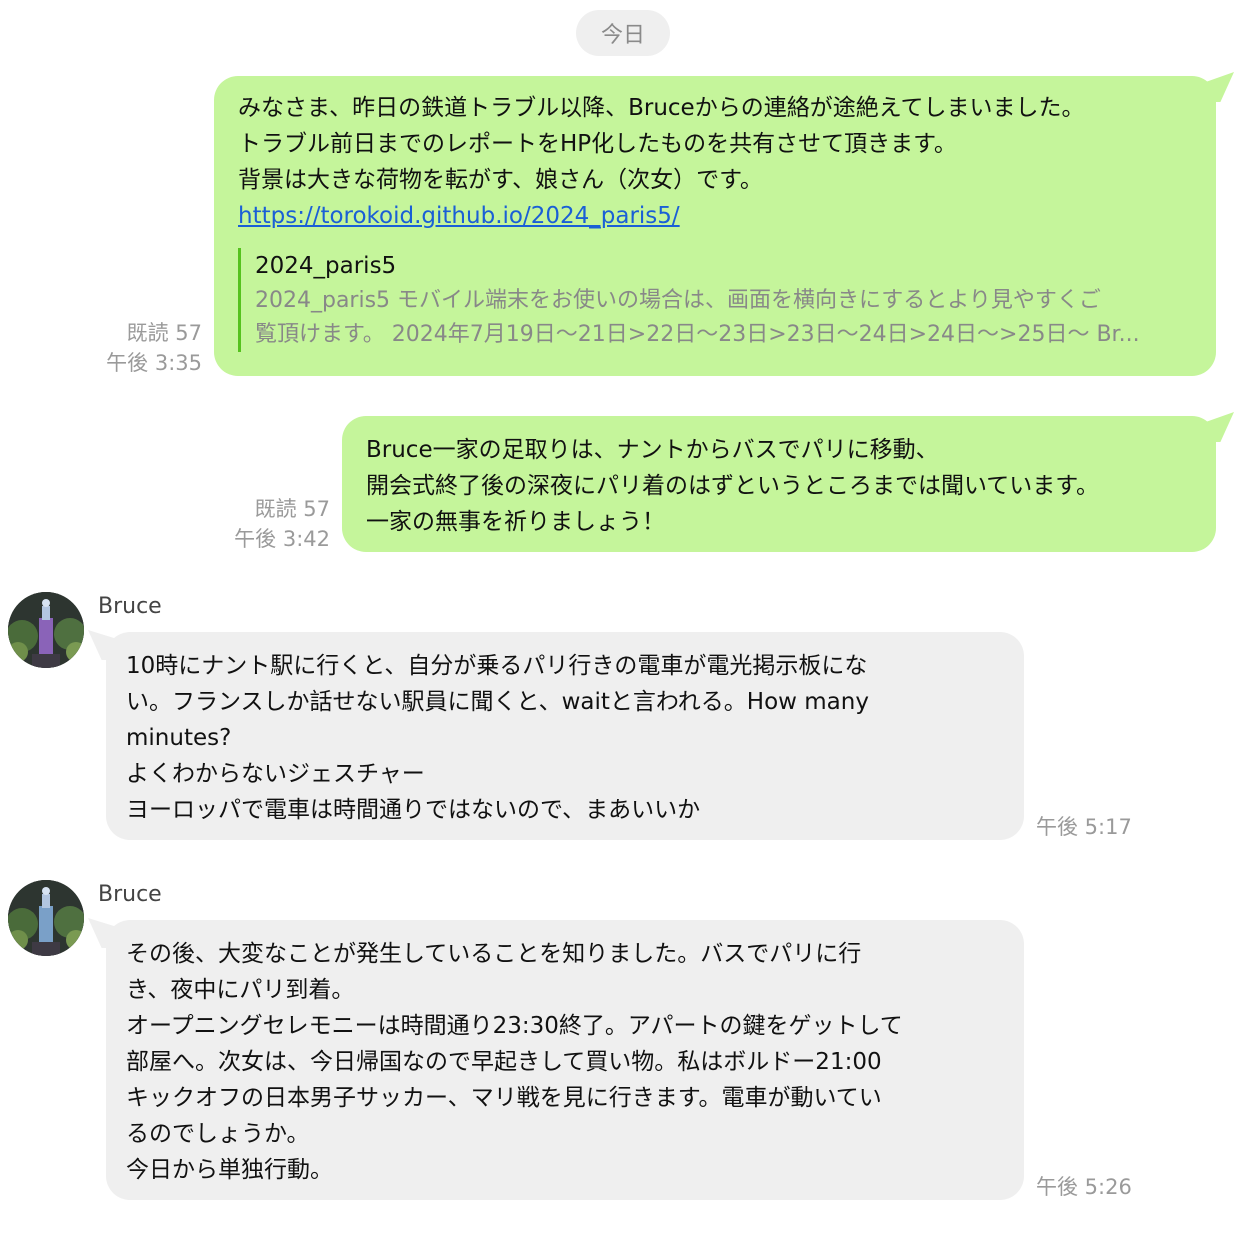 The width and height of the screenshot is (1244, 1236). Describe the element at coordinates (494, 954) in the screenshot. I see `message-text-line: その後、大変なことが発生していることを知りました。バスでパリに行` at that location.